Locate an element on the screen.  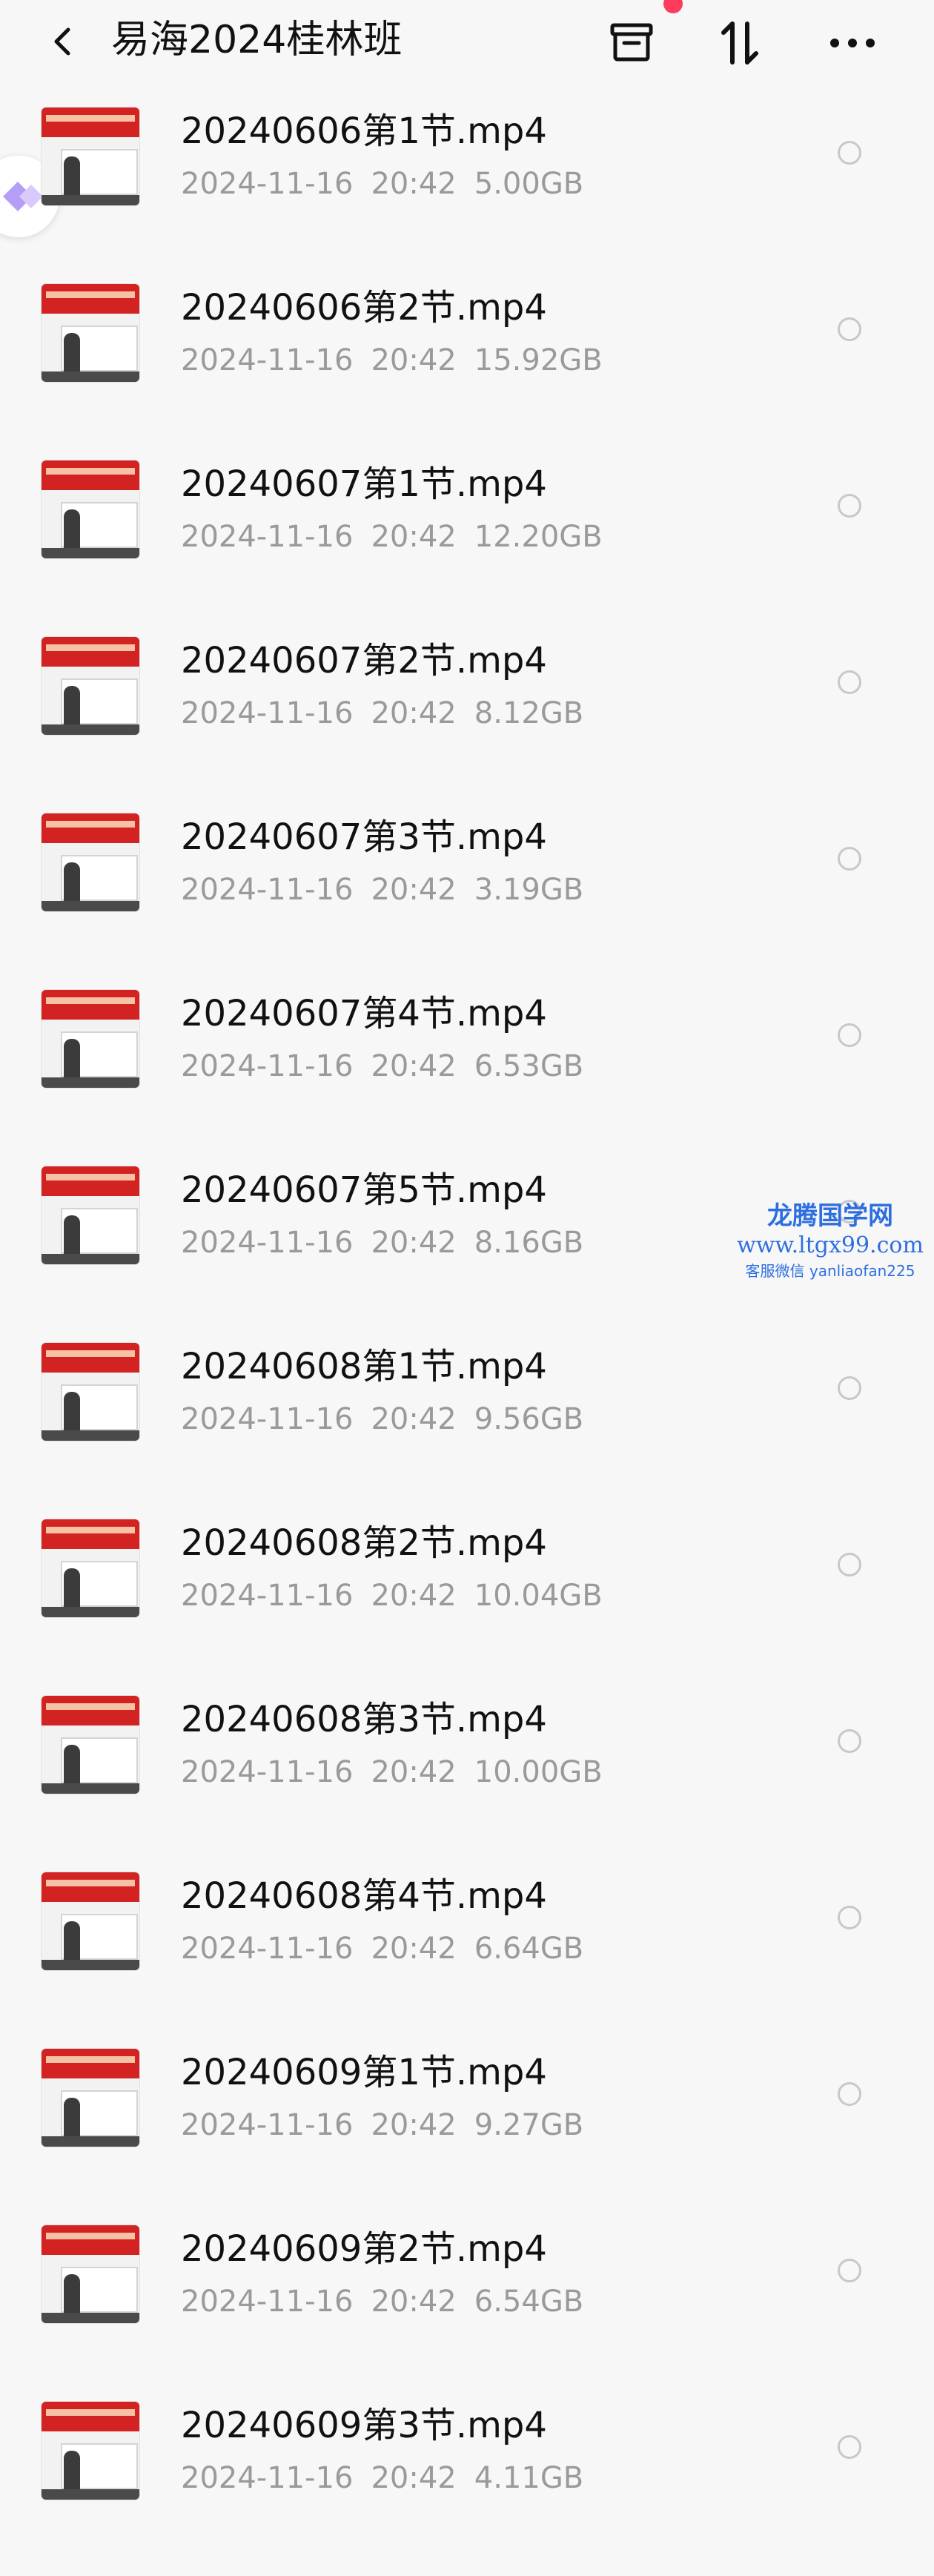
file-meta: 2024-11-16 20:42 3.19GB is located at coordinates (391, 889).